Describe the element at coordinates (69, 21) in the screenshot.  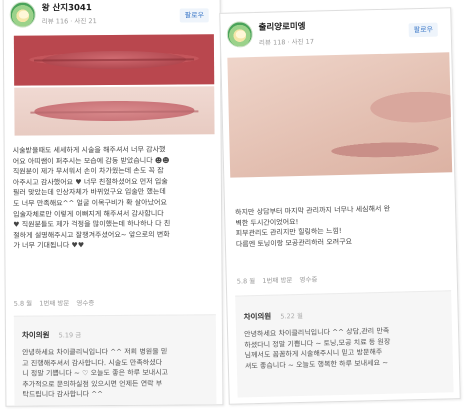
I see `author-meta: 리뷰 116 · 사진 21` at that location.